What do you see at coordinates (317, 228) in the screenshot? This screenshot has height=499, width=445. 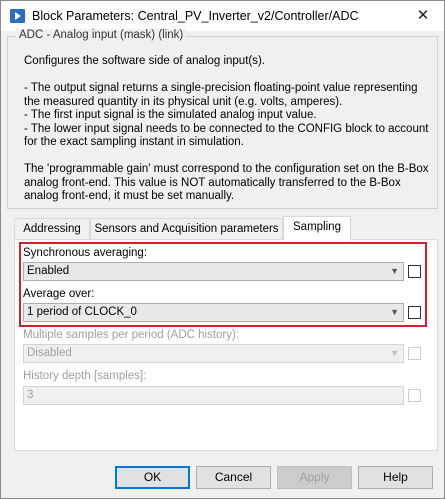 I see `tab-sampling: Sampling` at bounding box center [317, 228].